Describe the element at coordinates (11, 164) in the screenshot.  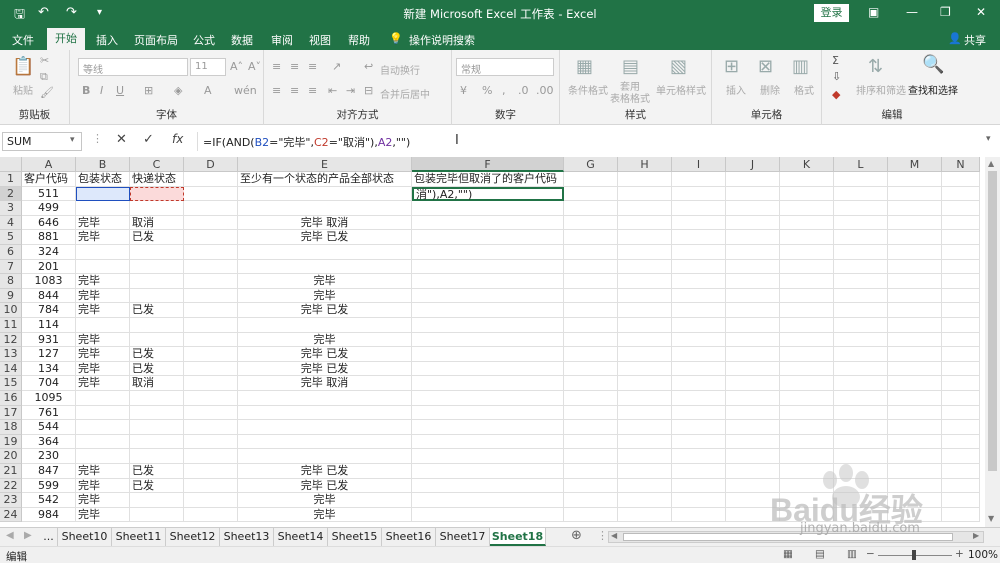
I see `select-all-corner` at that location.